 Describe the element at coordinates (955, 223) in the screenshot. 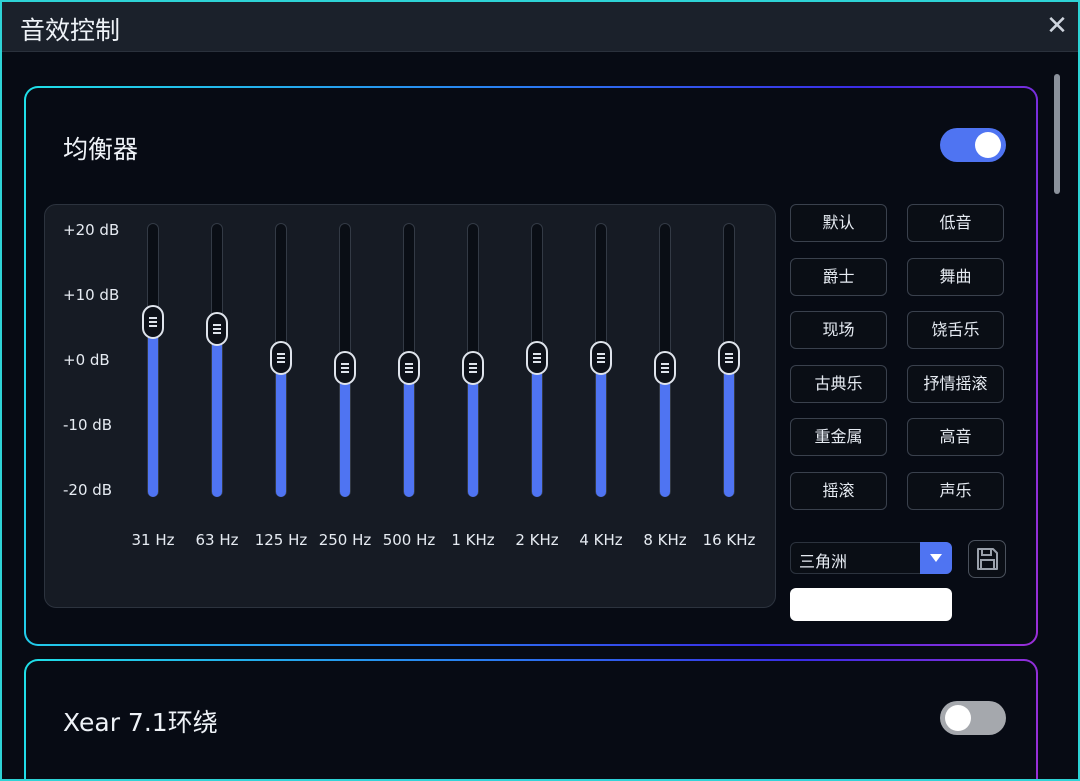

I see `preset-button: 低音` at that location.